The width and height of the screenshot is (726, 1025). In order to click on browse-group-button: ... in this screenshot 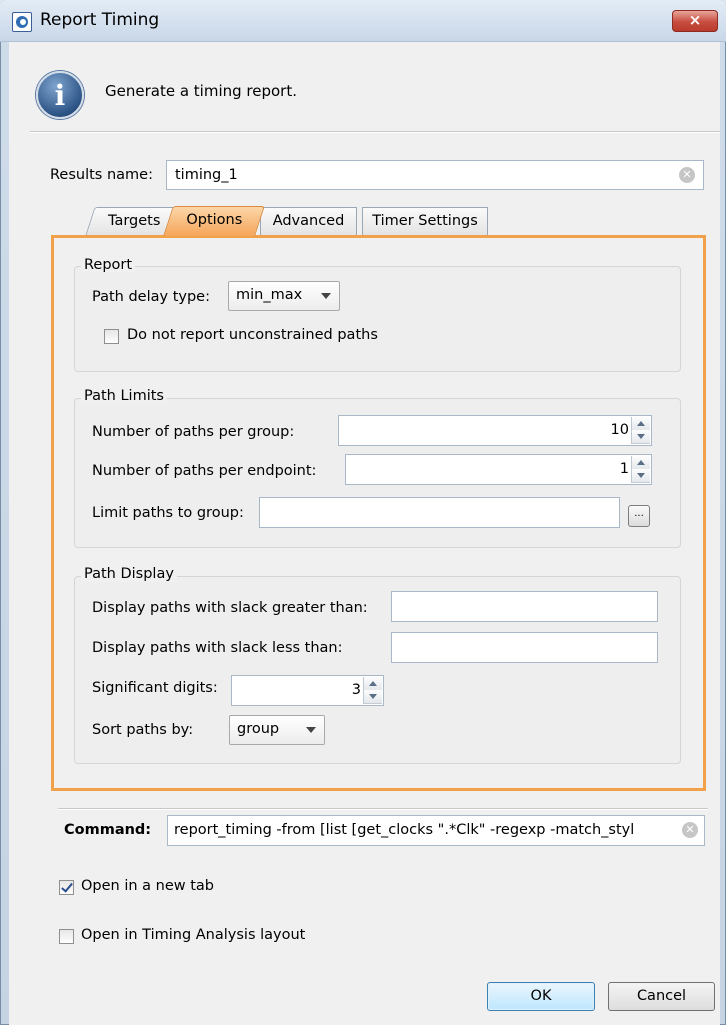, I will do `click(639, 516)`.